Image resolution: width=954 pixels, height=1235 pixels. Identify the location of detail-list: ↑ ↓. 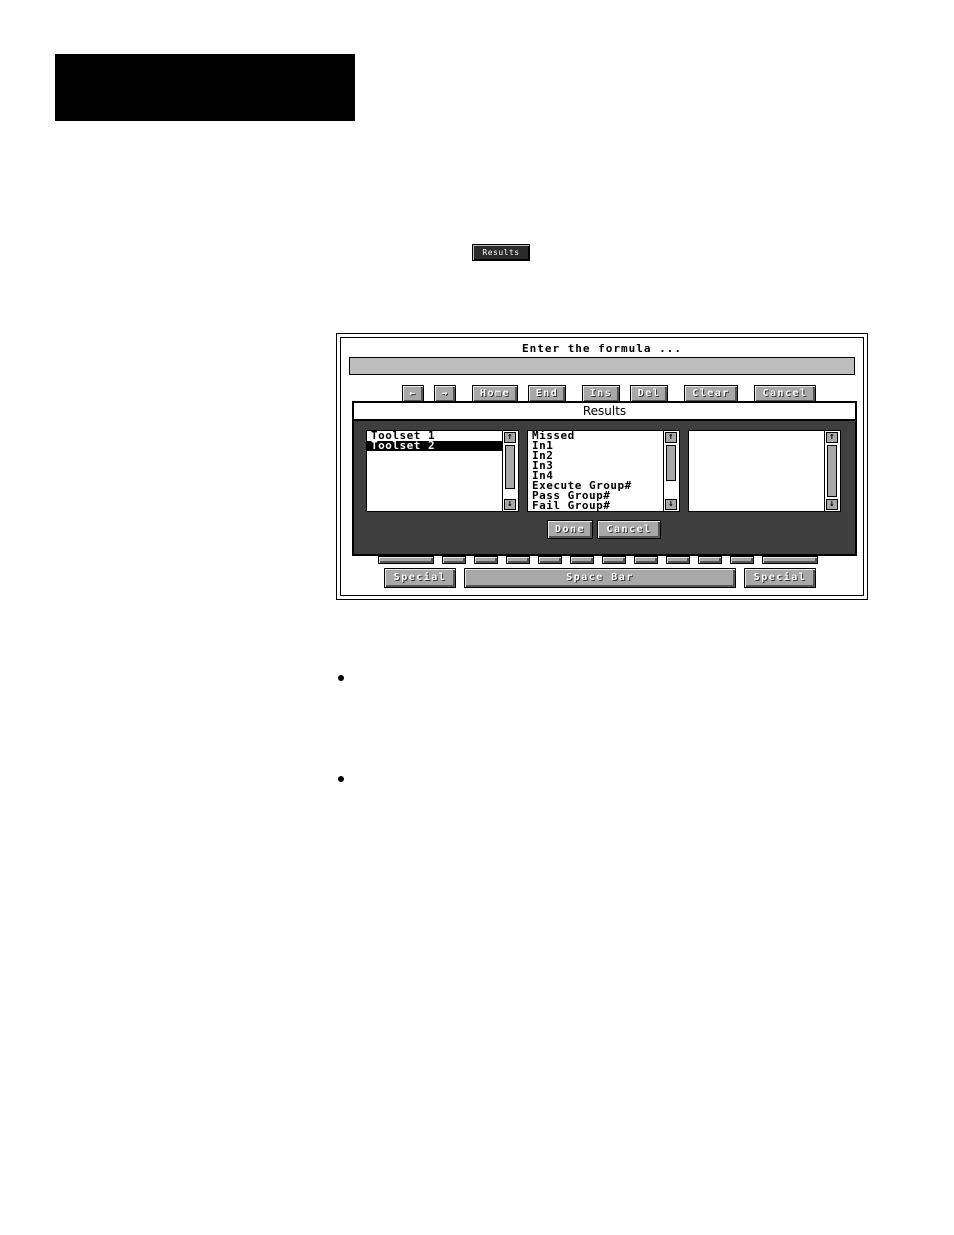
(764, 471).